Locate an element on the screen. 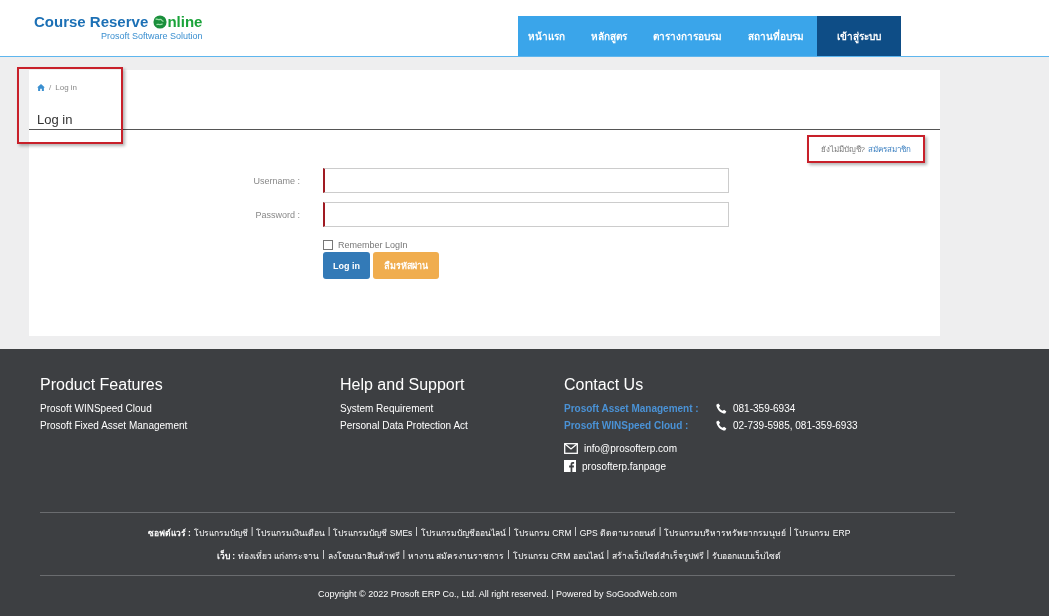 The height and width of the screenshot is (616, 1049). footer-link: โปรแกรม CRM is located at coordinates (542, 533).